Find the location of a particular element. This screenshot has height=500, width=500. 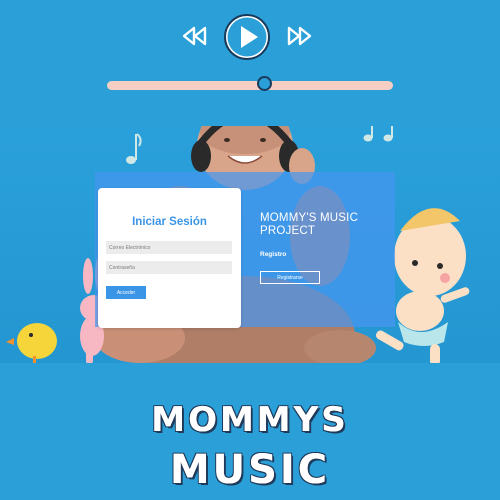

play-button is located at coordinates (247, 37).